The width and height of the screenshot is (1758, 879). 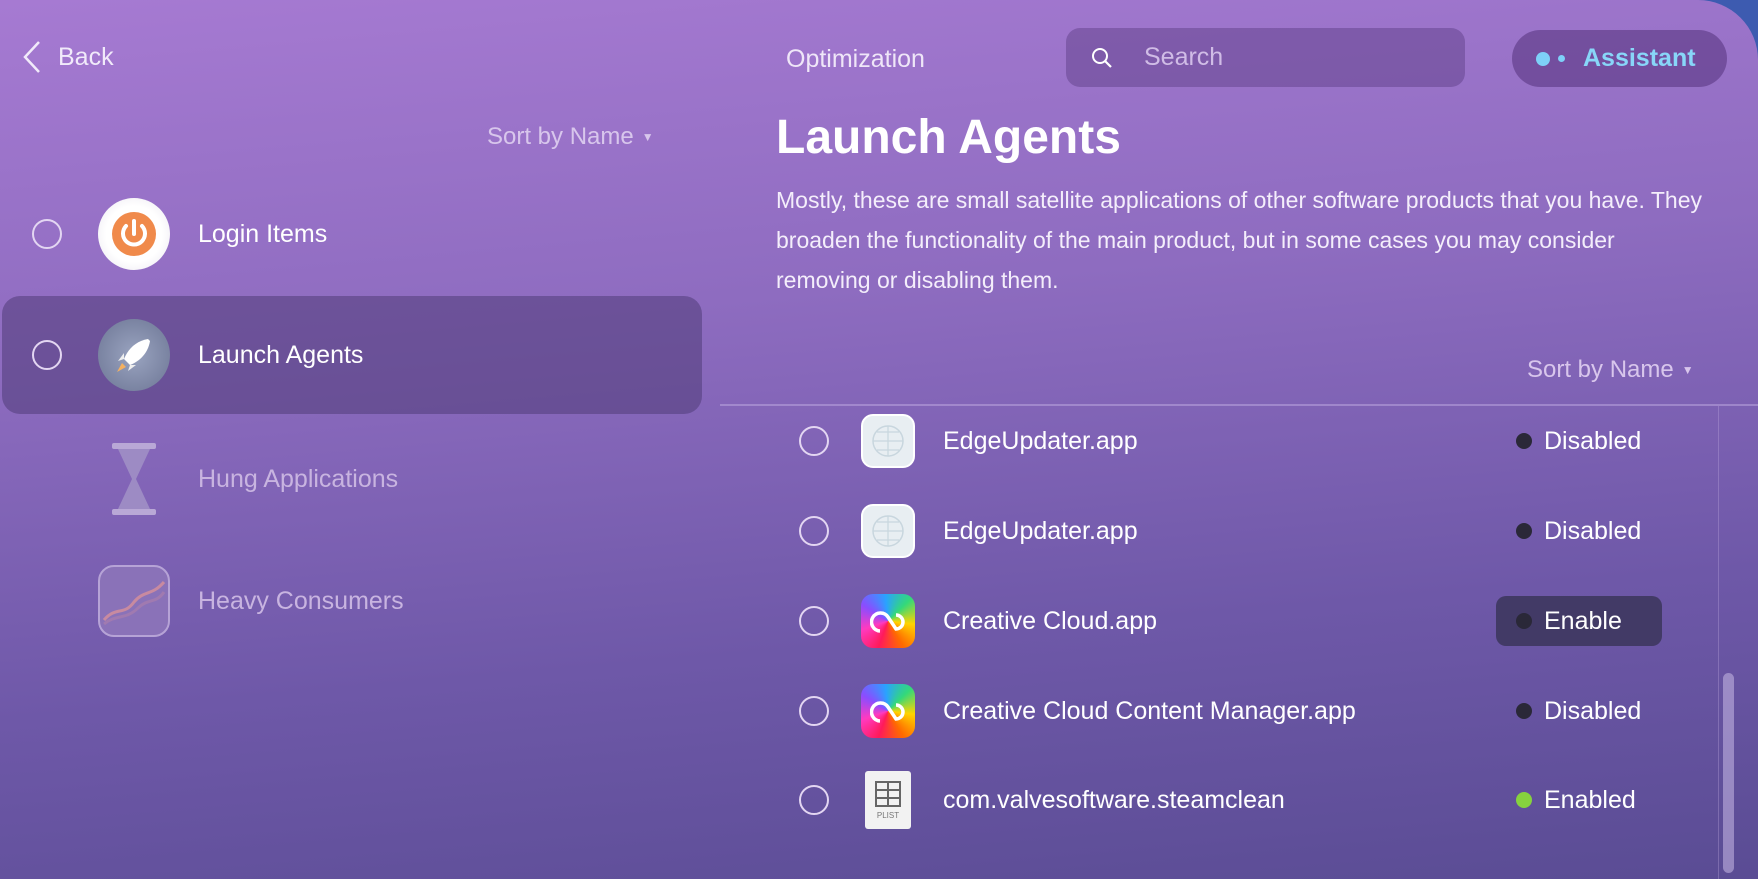 I want to click on assistant-button: Assistant, so click(x=1619, y=58).